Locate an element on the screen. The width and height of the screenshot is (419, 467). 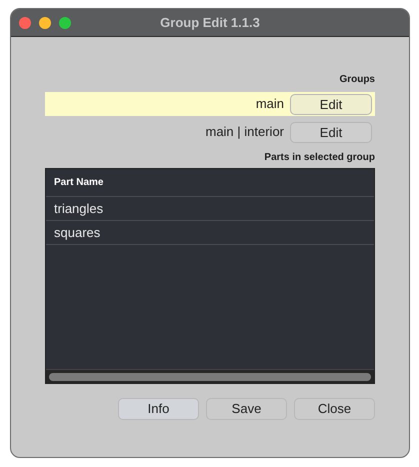
table-cell-text: triangles is located at coordinates (79, 209).